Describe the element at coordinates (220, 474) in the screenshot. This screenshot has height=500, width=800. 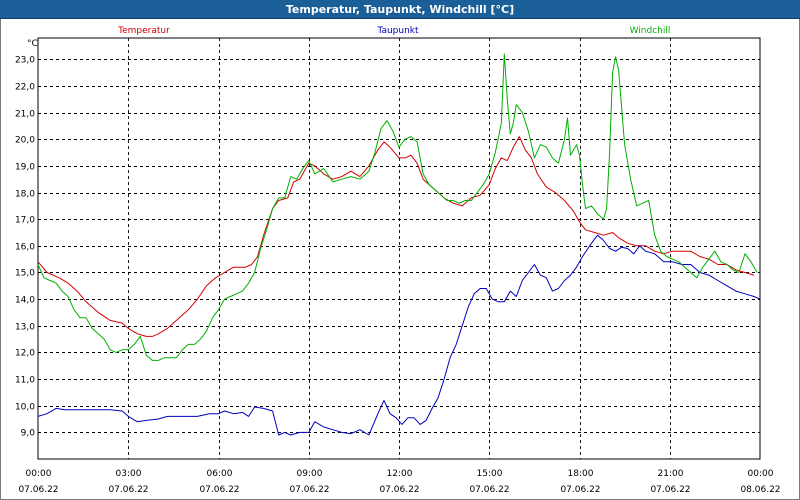
I see `x-tick-time: 06:00` at that location.